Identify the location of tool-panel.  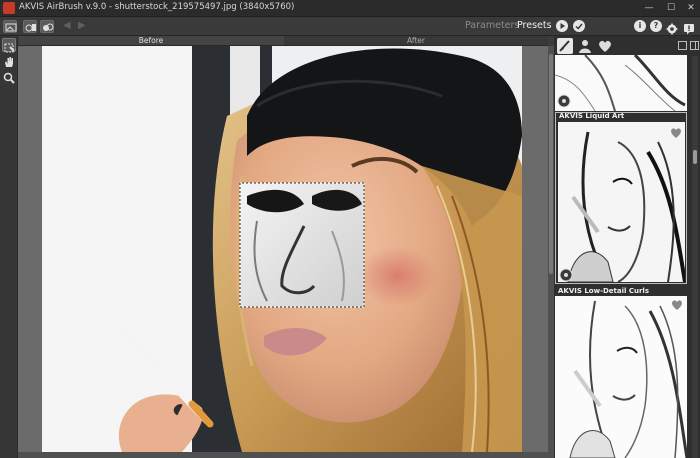
(9, 247).